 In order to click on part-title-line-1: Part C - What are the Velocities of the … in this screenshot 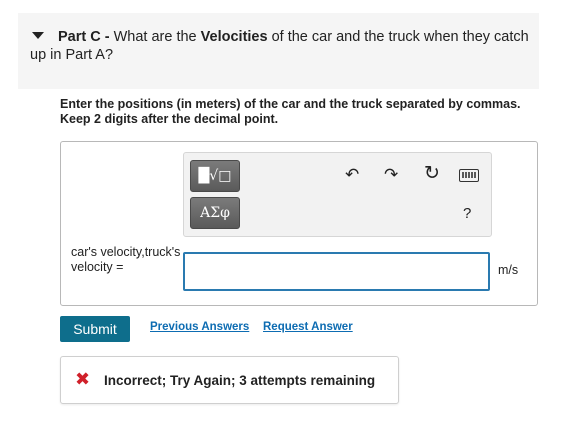, I will do `click(280, 37)`.